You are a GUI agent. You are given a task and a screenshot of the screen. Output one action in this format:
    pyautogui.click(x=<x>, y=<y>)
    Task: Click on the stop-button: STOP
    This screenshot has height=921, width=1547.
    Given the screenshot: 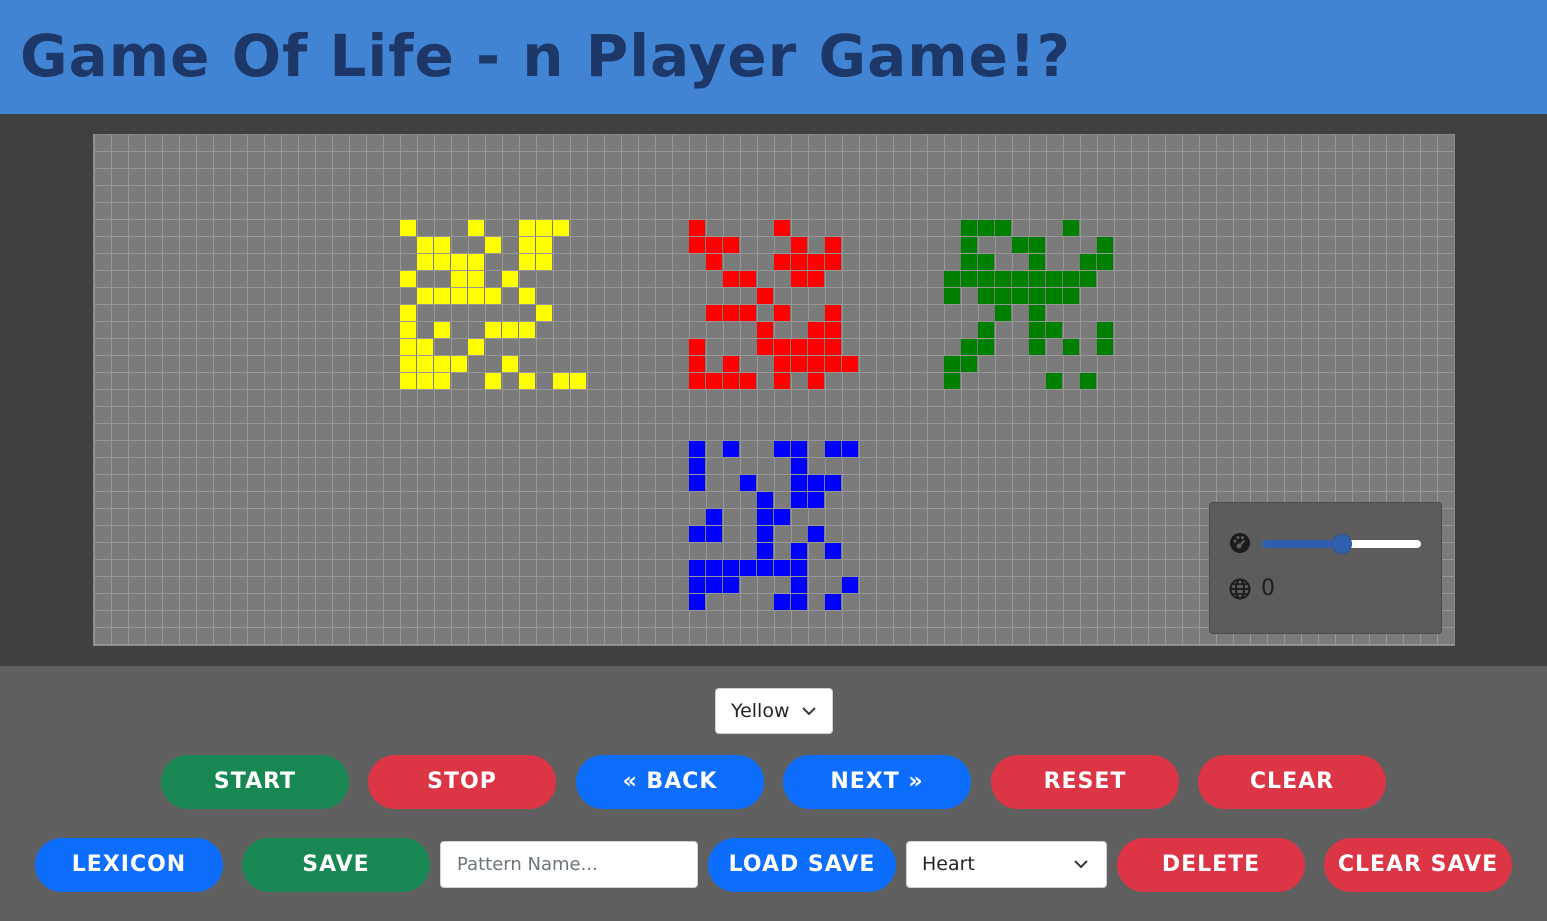 What is the action you would take?
    pyautogui.click(x=462, y=782)
    